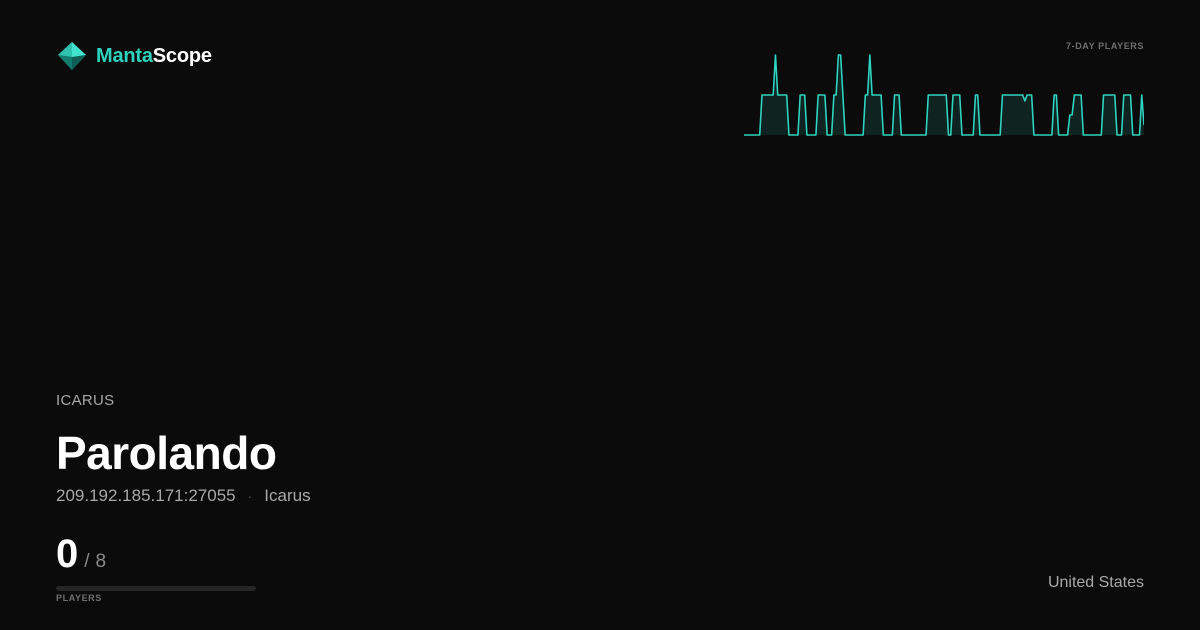 Image resolution: width=1200 pixels, height=630 pixels. Describe the element at coordinates (156, 588) in the screenshot. I see `players-progress-bar` at that location.